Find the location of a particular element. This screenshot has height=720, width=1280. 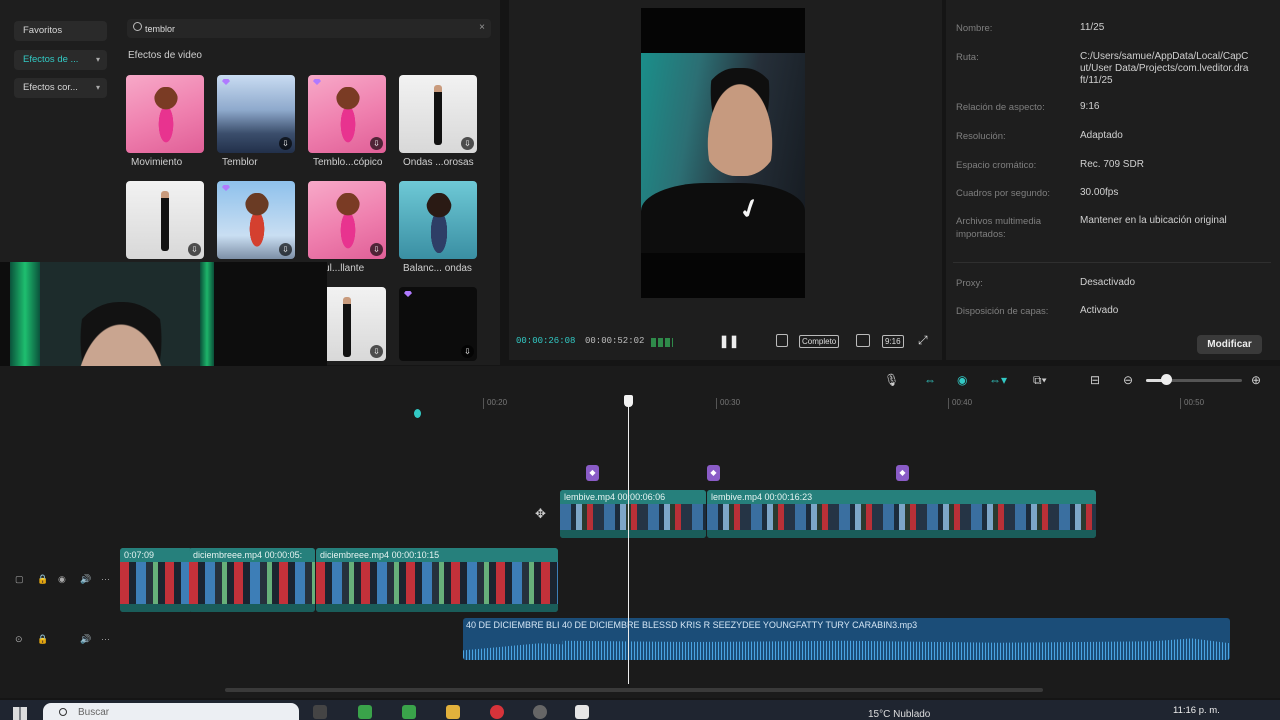

move-cursor-icon: ✥ is located at coordinates (540, 513).